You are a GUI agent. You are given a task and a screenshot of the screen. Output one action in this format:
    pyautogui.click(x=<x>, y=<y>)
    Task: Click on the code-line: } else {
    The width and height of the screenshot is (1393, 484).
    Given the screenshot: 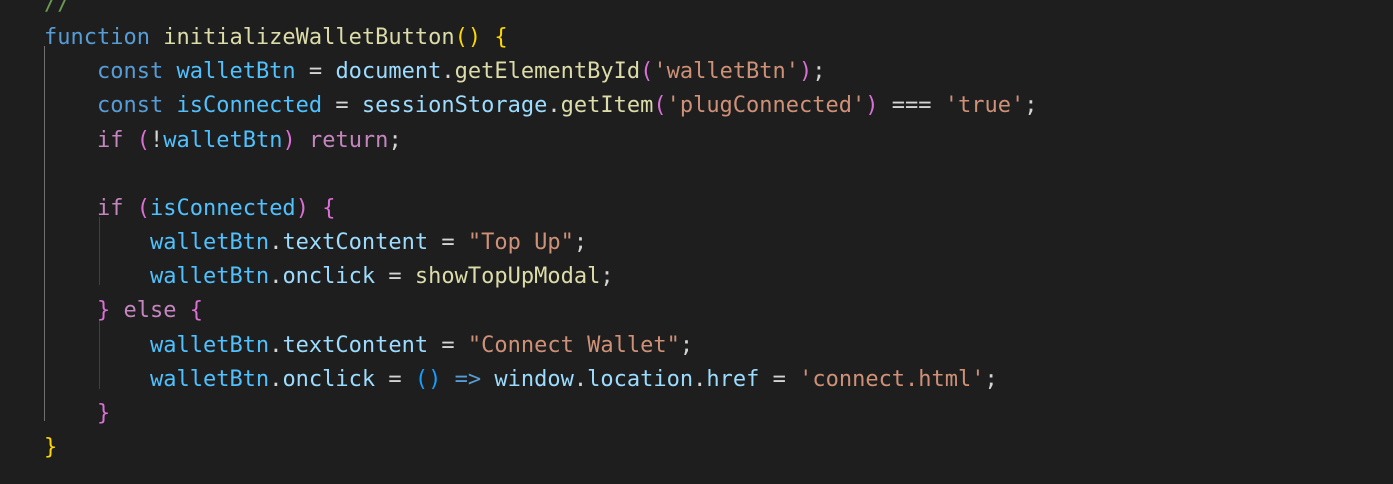 What is the action you would take?
    pyautogui.click(x=123, y=311)
    